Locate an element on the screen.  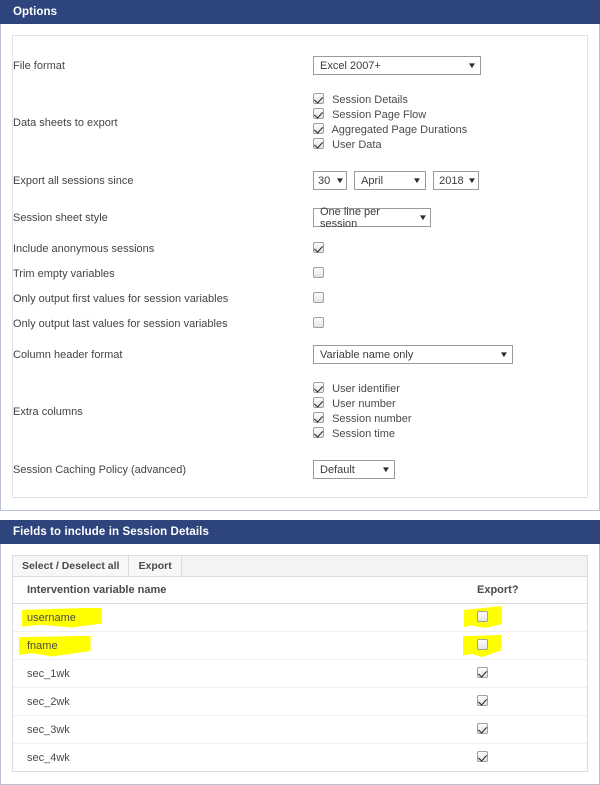
cell-variable-name: sec_4wk is located at coordinates (245, 757).